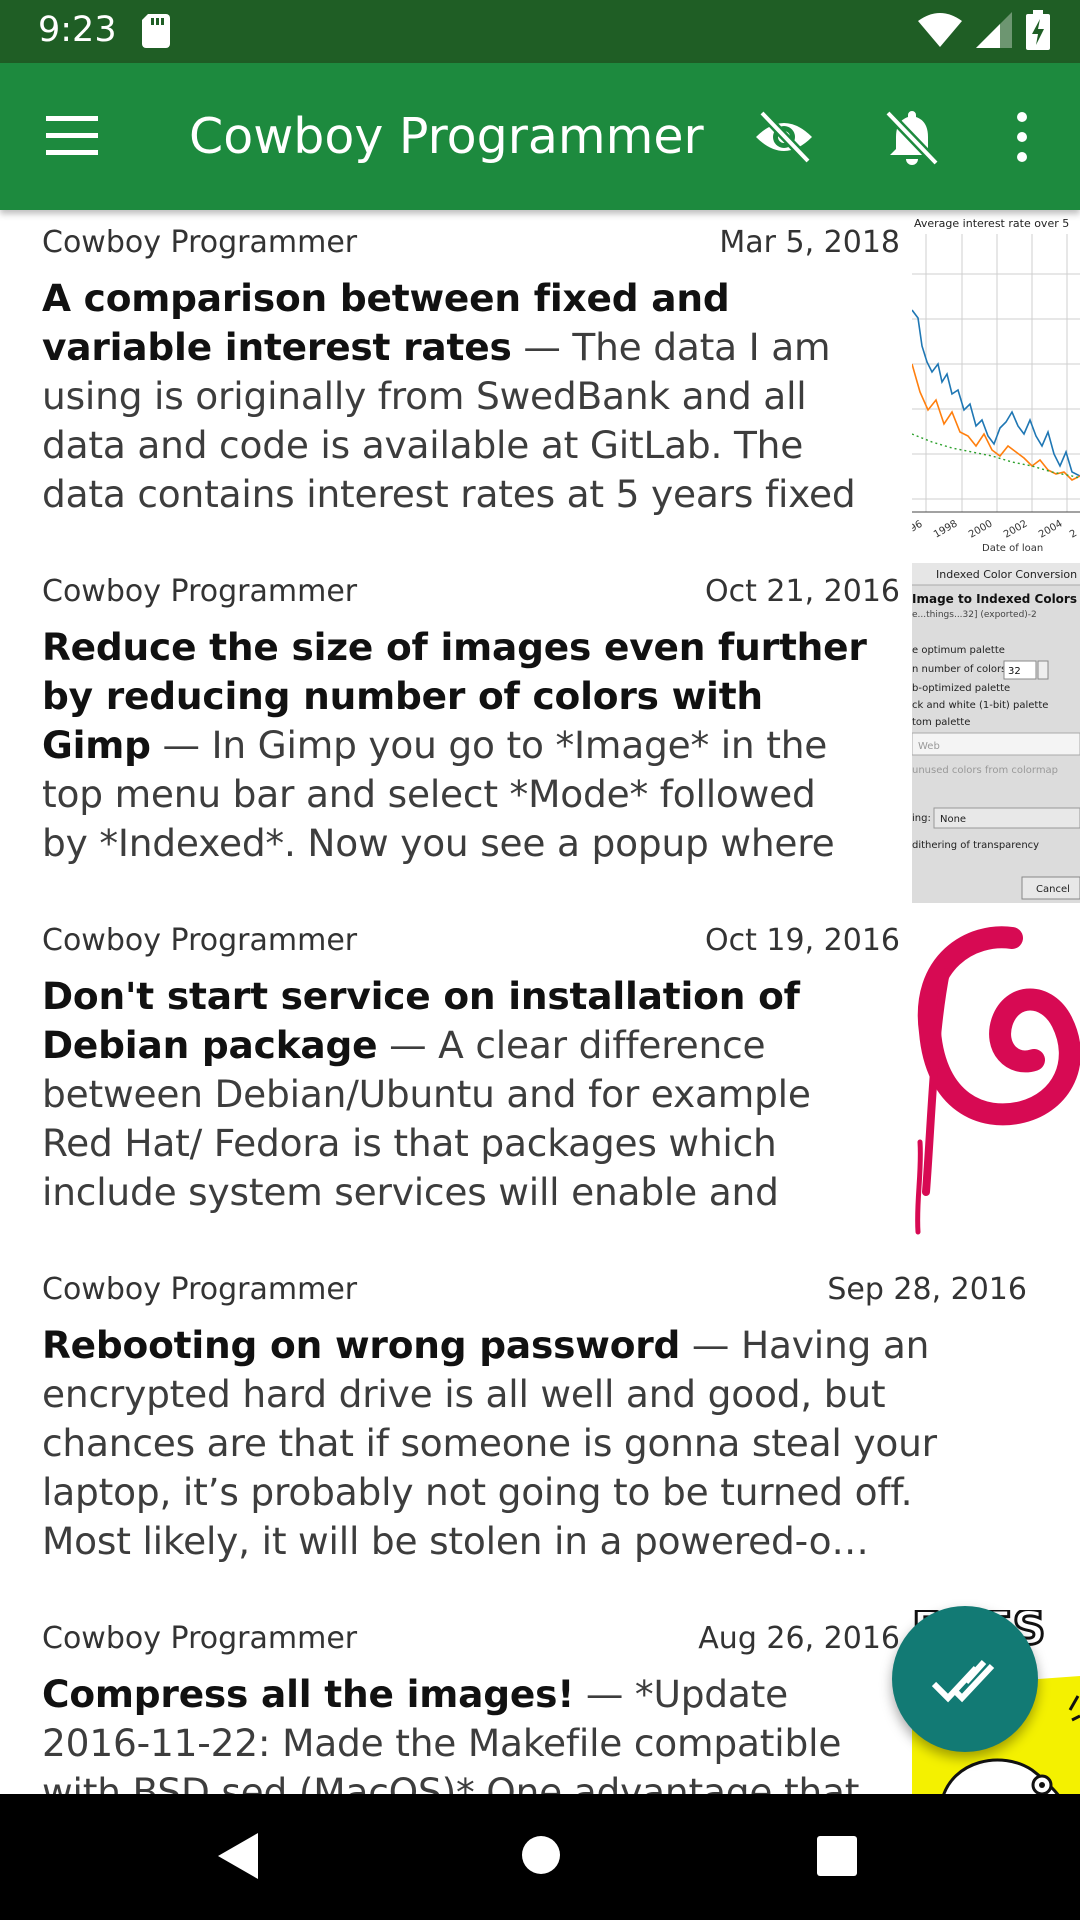  I want to click on navigation-bar, so click(540, 1857).